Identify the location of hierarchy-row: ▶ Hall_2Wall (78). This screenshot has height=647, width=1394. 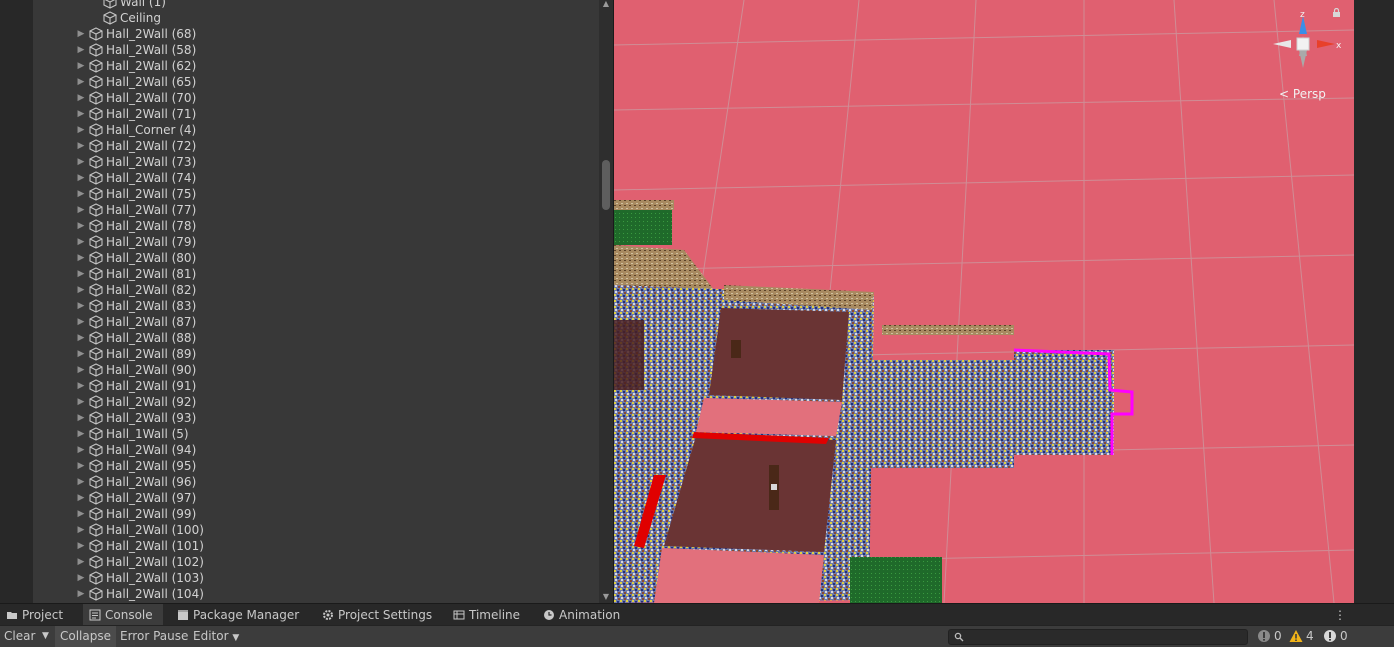
(316, 226).